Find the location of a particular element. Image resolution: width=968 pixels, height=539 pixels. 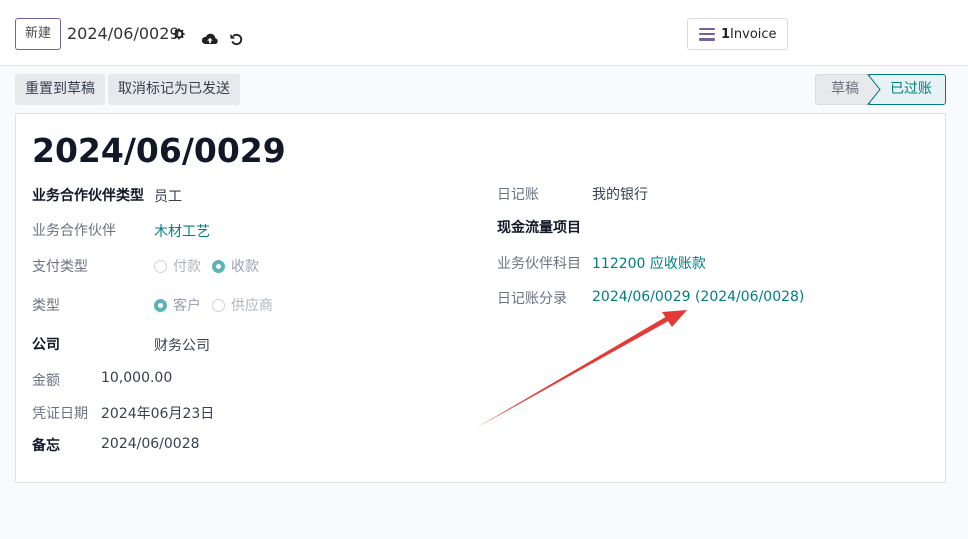

company-value: 财务公司 is located at coordinates (182, 345).